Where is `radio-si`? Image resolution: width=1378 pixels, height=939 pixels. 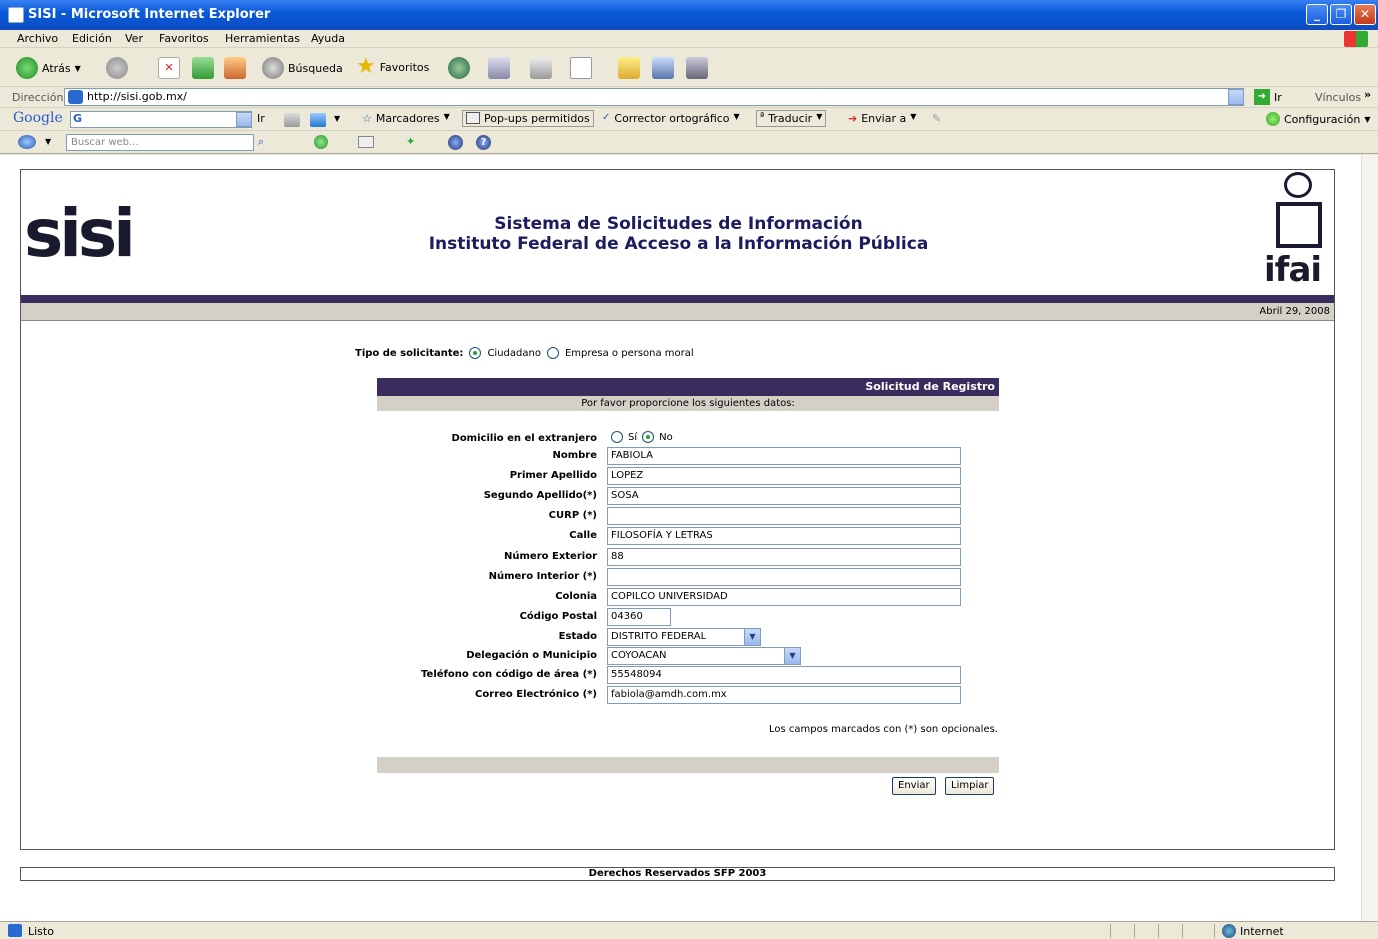 radio-si is located at coordinates (617, 437).